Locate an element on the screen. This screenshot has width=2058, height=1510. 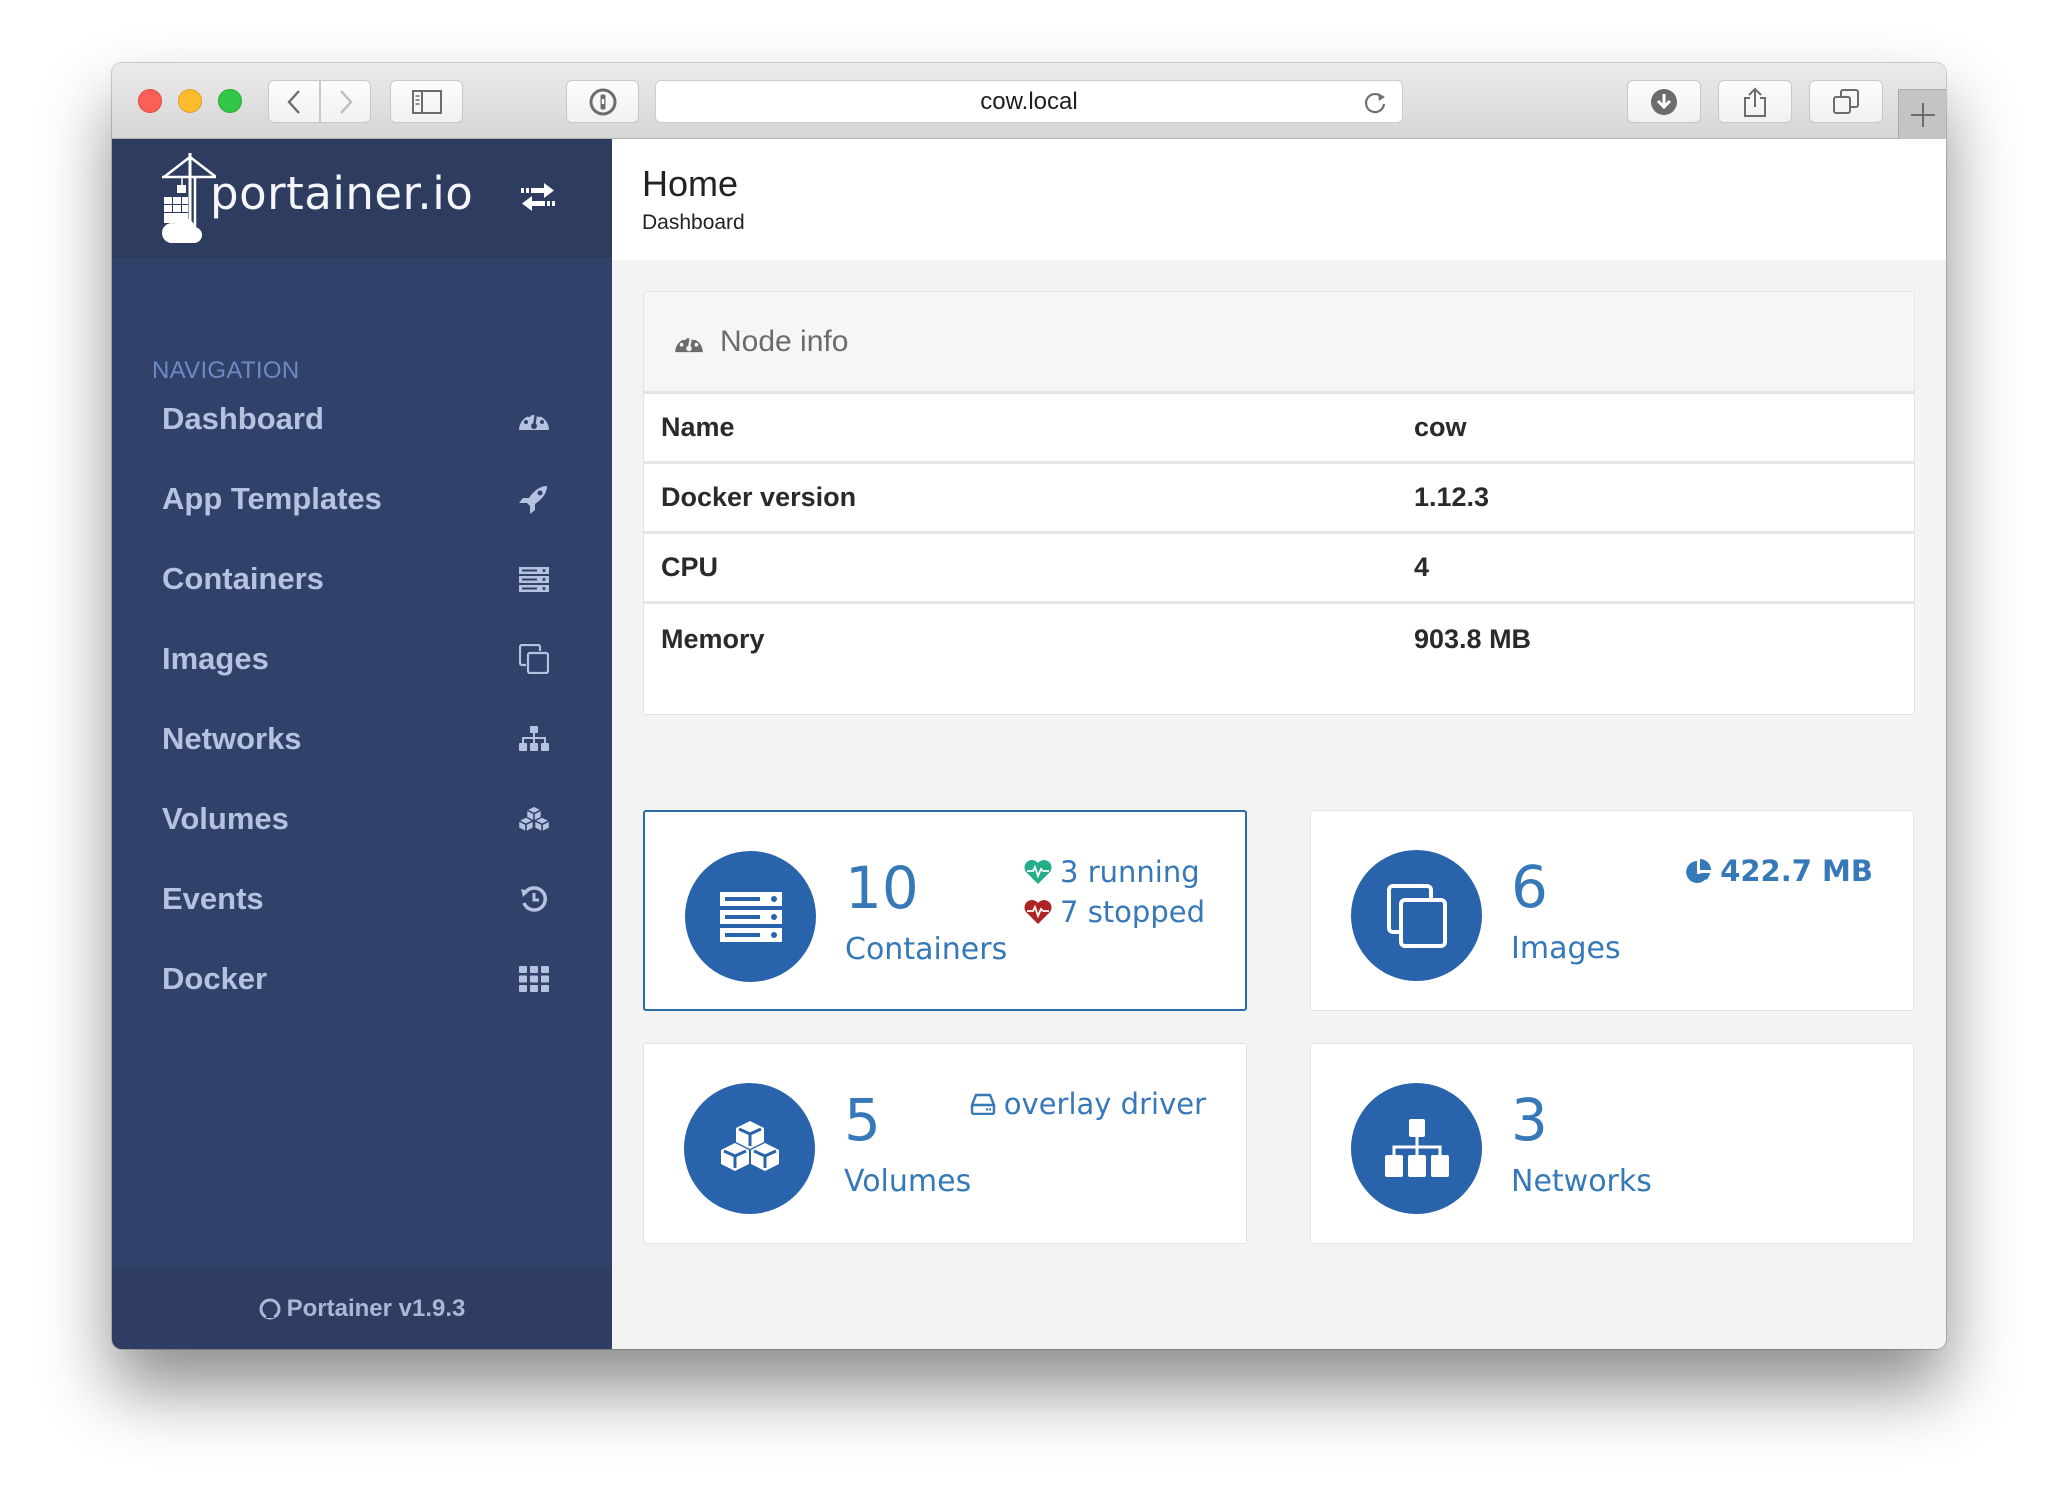
row-key: Memory is located at coordinates (713, 638).